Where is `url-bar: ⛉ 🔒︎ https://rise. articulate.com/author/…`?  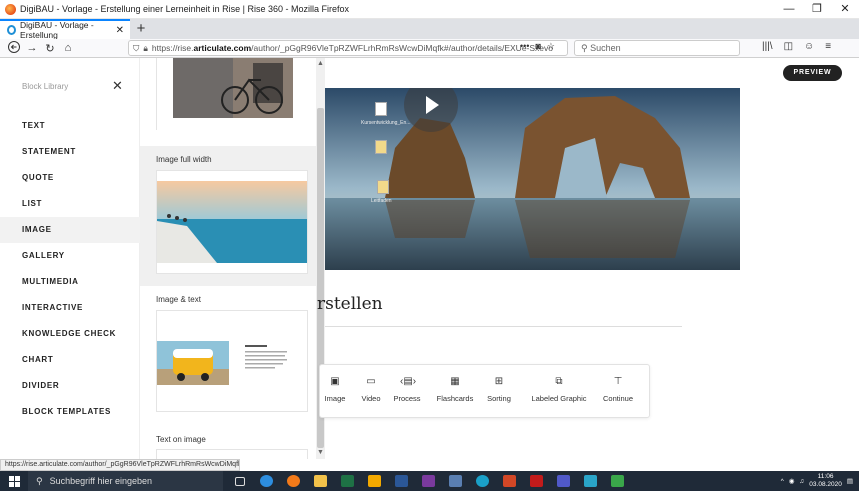 url-bar: ⛉ 🔒︎ https://rise. articulate.com/author/… is located at coordinates (348, 48).